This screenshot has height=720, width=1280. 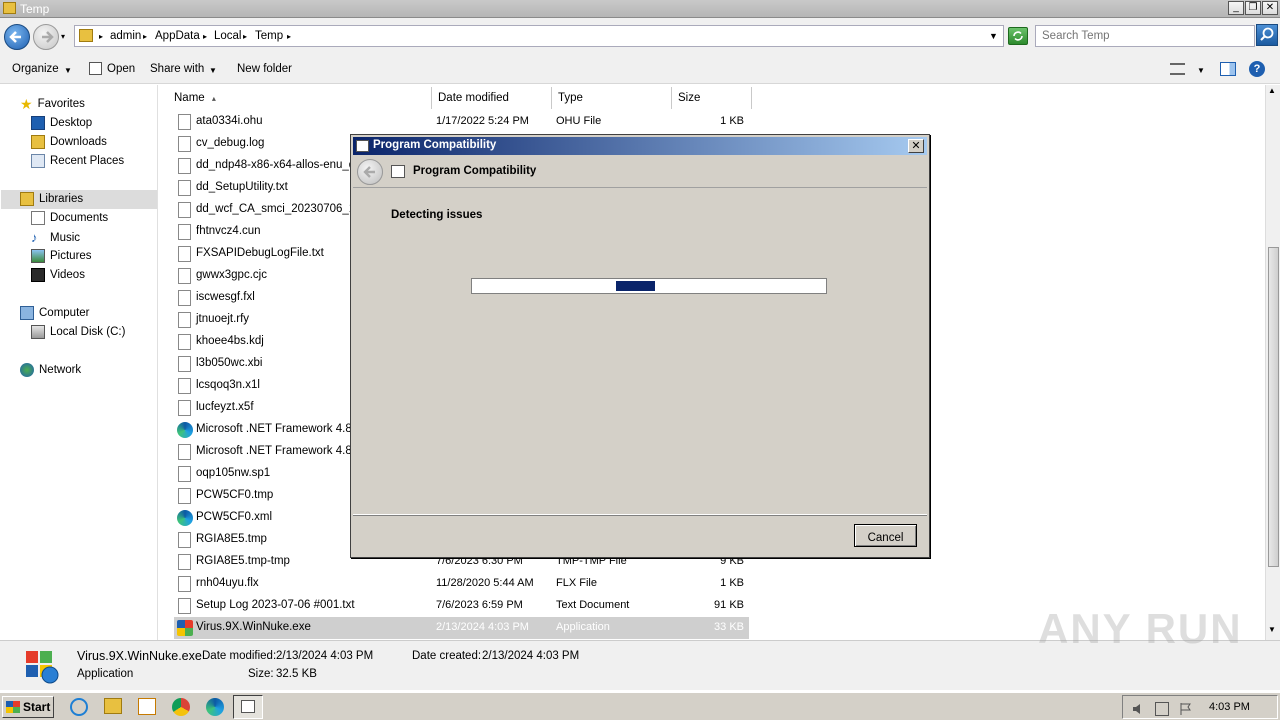 What do you see at coordinates (35, 69) in the screenshot?
I see `organize-menu: Organize` at bounding box center [35, 69].